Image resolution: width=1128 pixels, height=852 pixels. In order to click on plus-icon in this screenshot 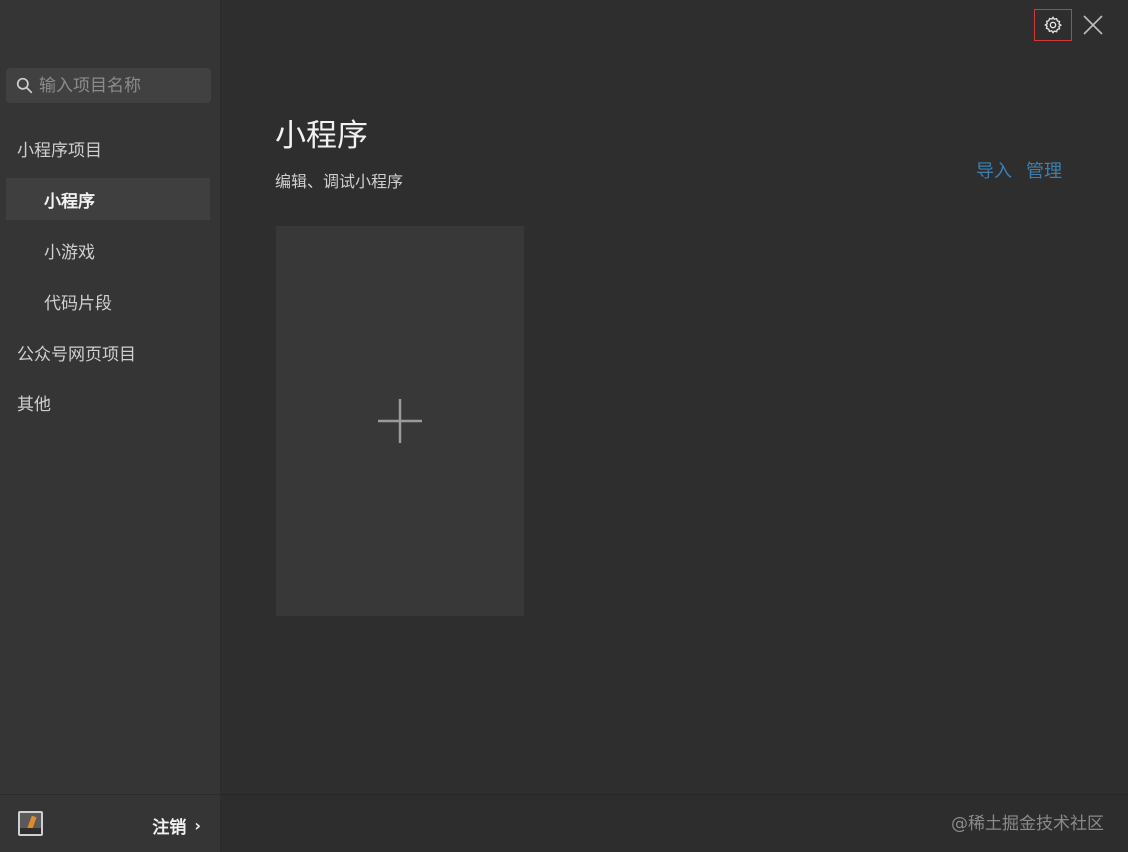, I will do `click(400, 421)`.